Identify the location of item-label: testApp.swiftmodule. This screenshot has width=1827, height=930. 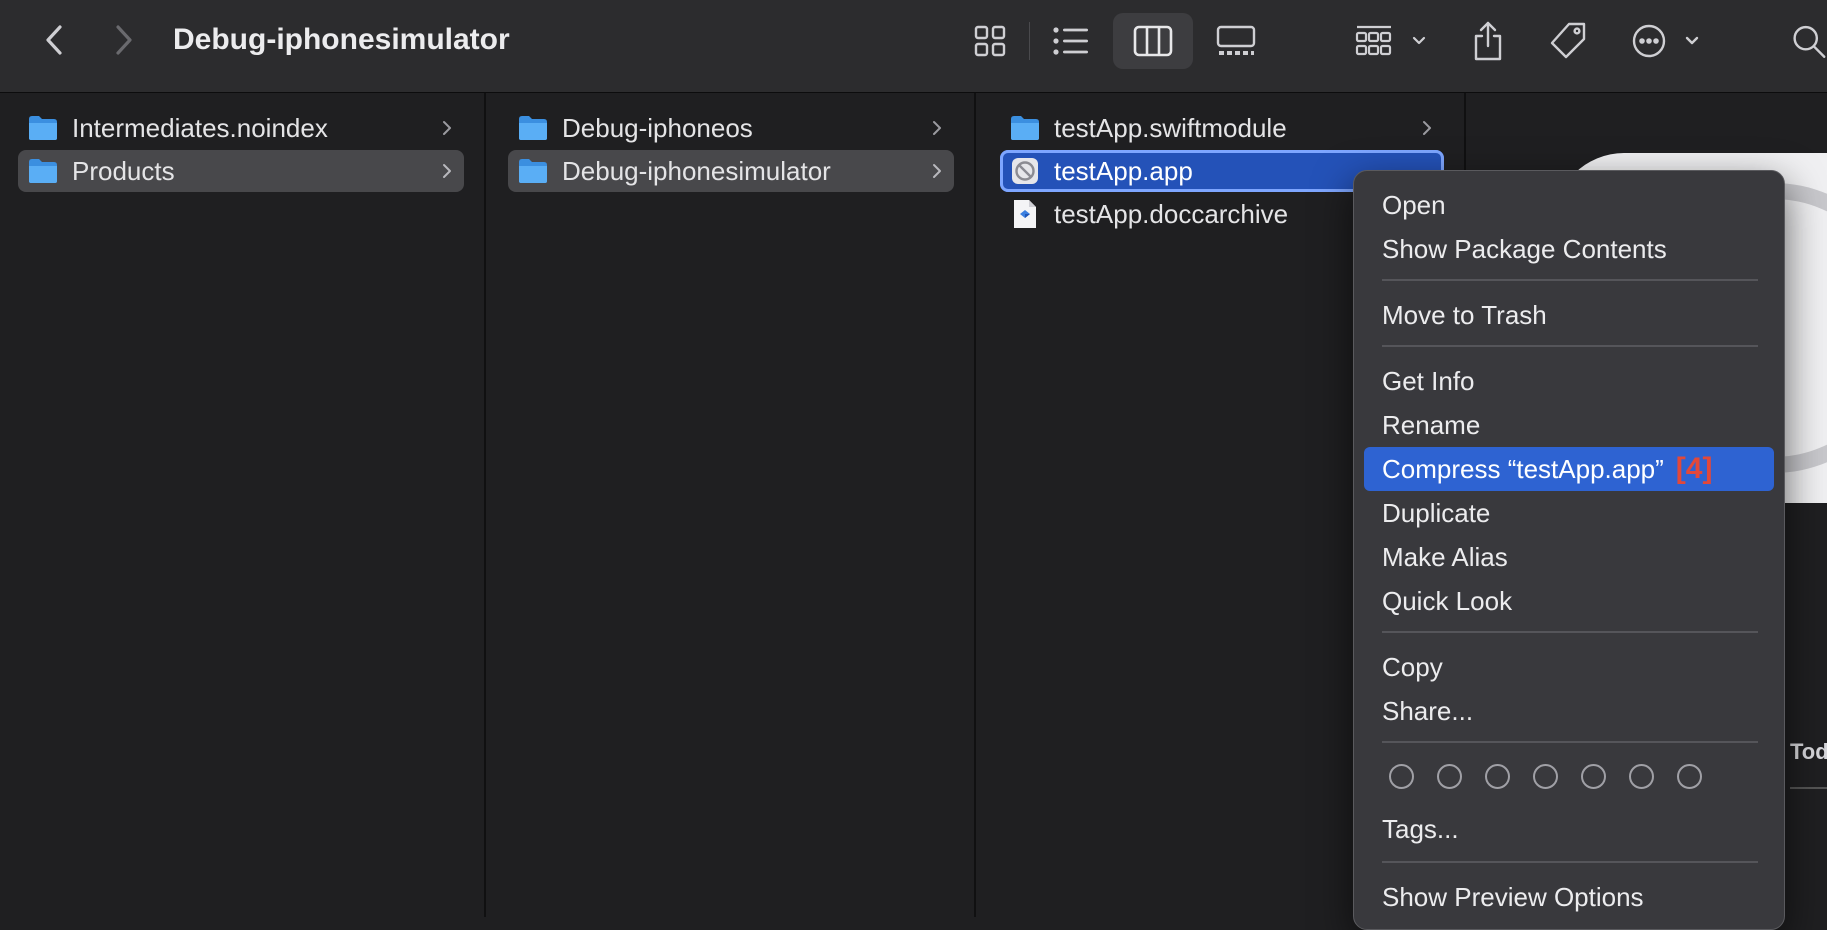
(1170, 128).